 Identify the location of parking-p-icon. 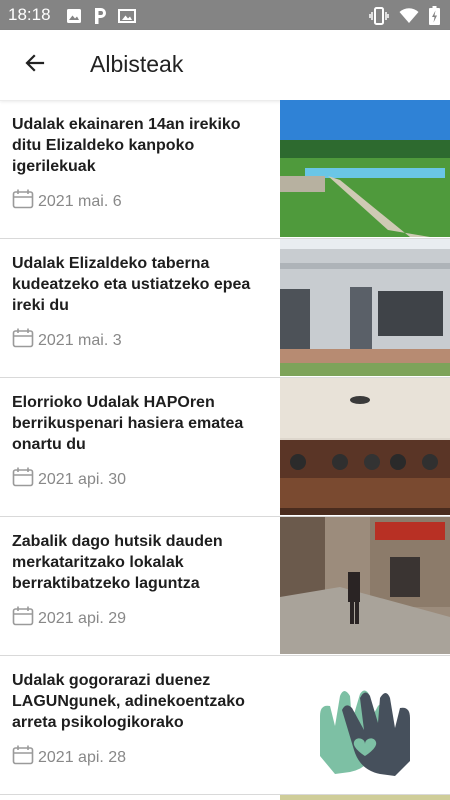
(100, 18).